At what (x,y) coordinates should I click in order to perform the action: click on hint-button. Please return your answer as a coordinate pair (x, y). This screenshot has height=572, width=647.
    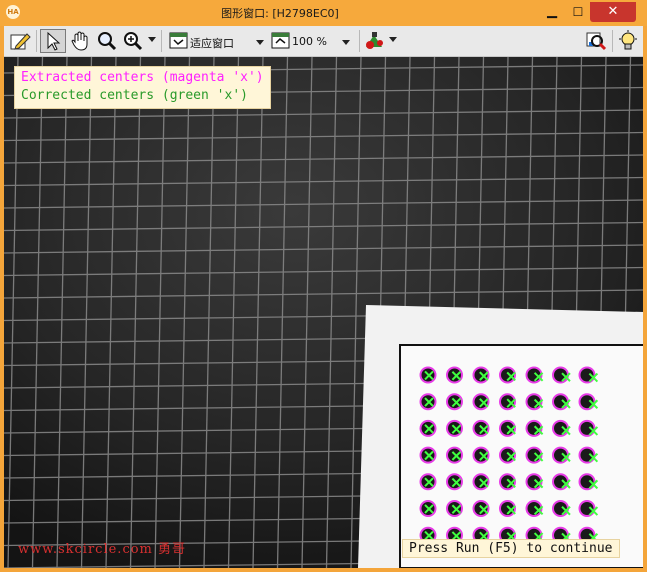
    Looking at the image, I should click on (628, 41).